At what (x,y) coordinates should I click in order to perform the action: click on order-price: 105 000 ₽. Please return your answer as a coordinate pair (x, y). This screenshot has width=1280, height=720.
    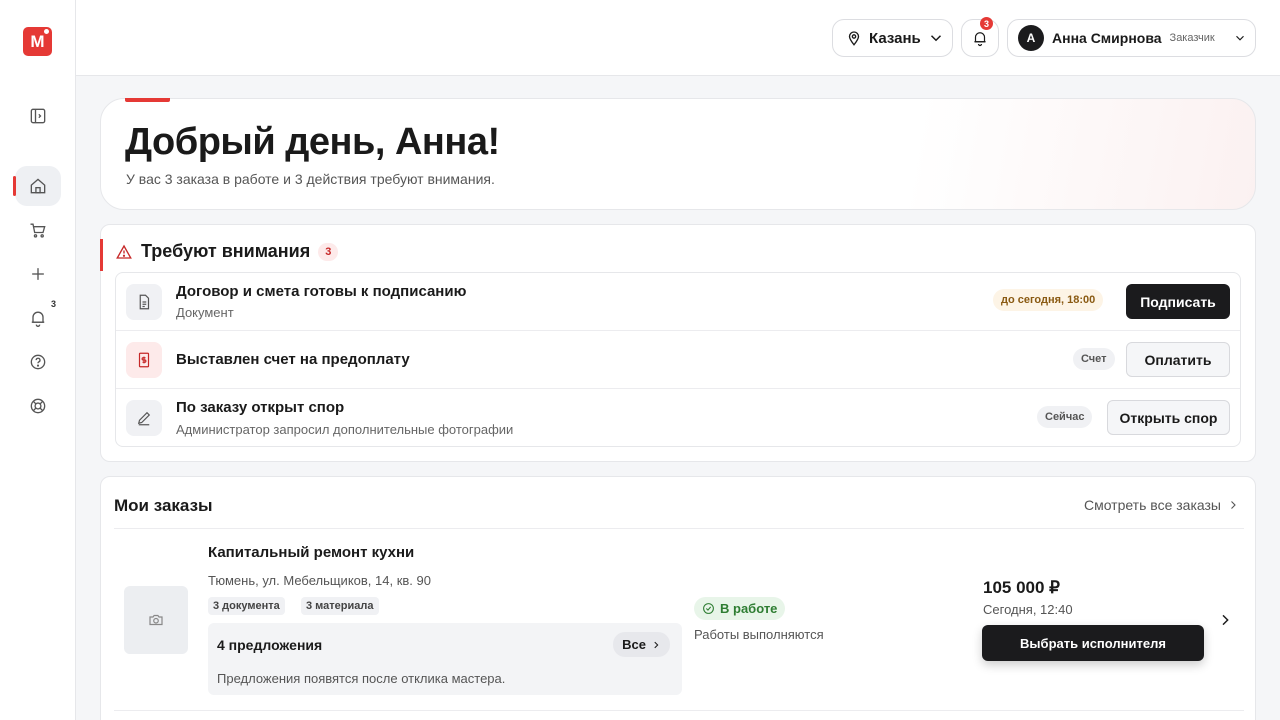
    Looking at the image, I should click on (1021, 587).